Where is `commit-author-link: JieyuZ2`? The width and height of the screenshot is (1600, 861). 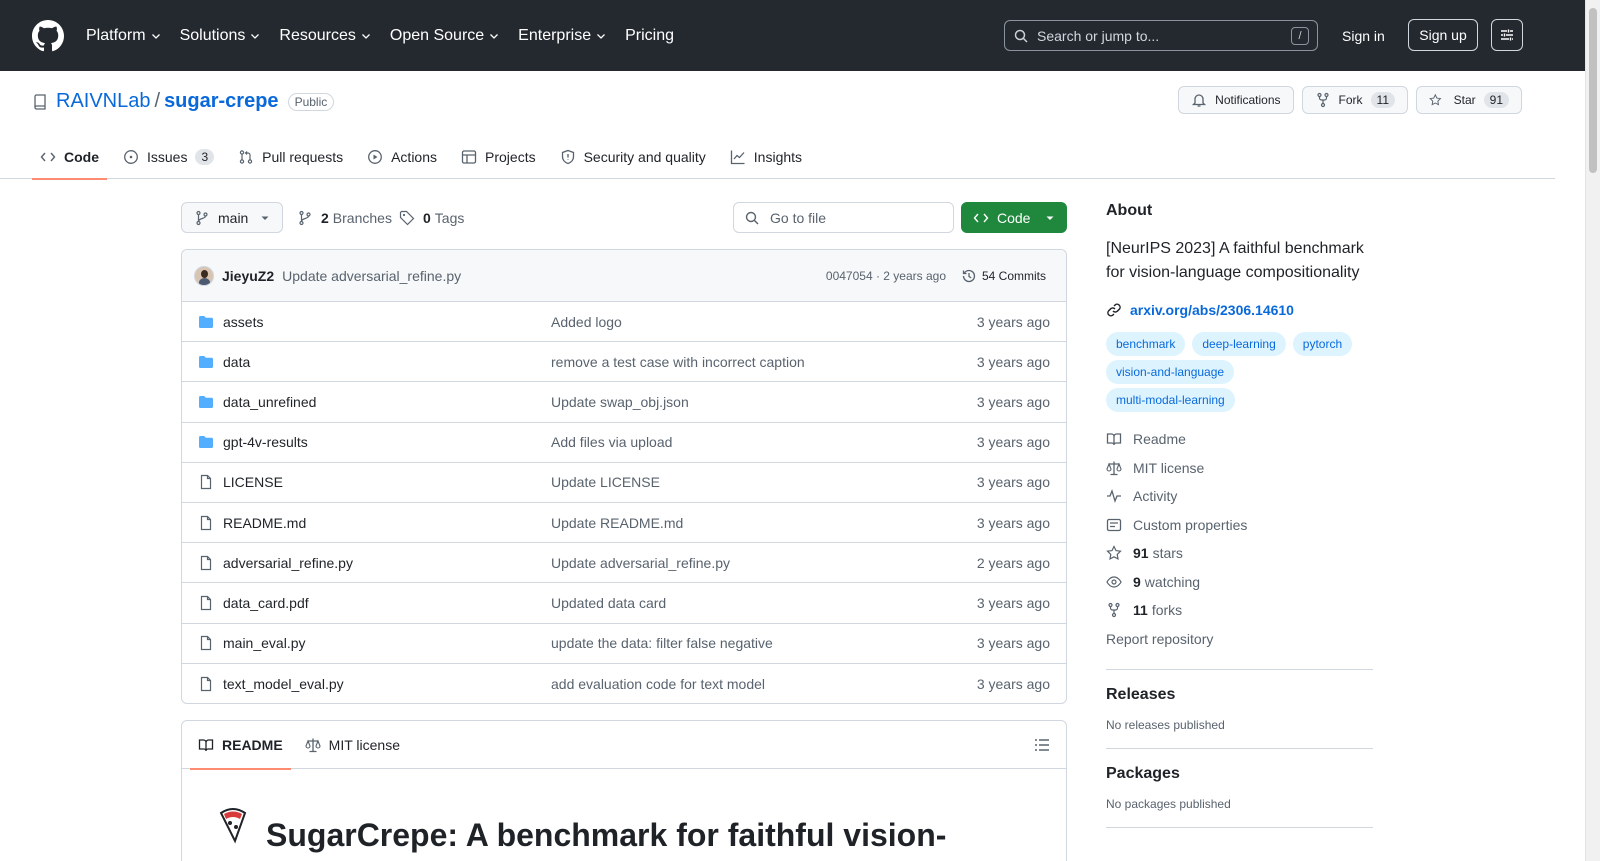 commit-author-link: JieyuZ2 is located at coordinates (248, 276).